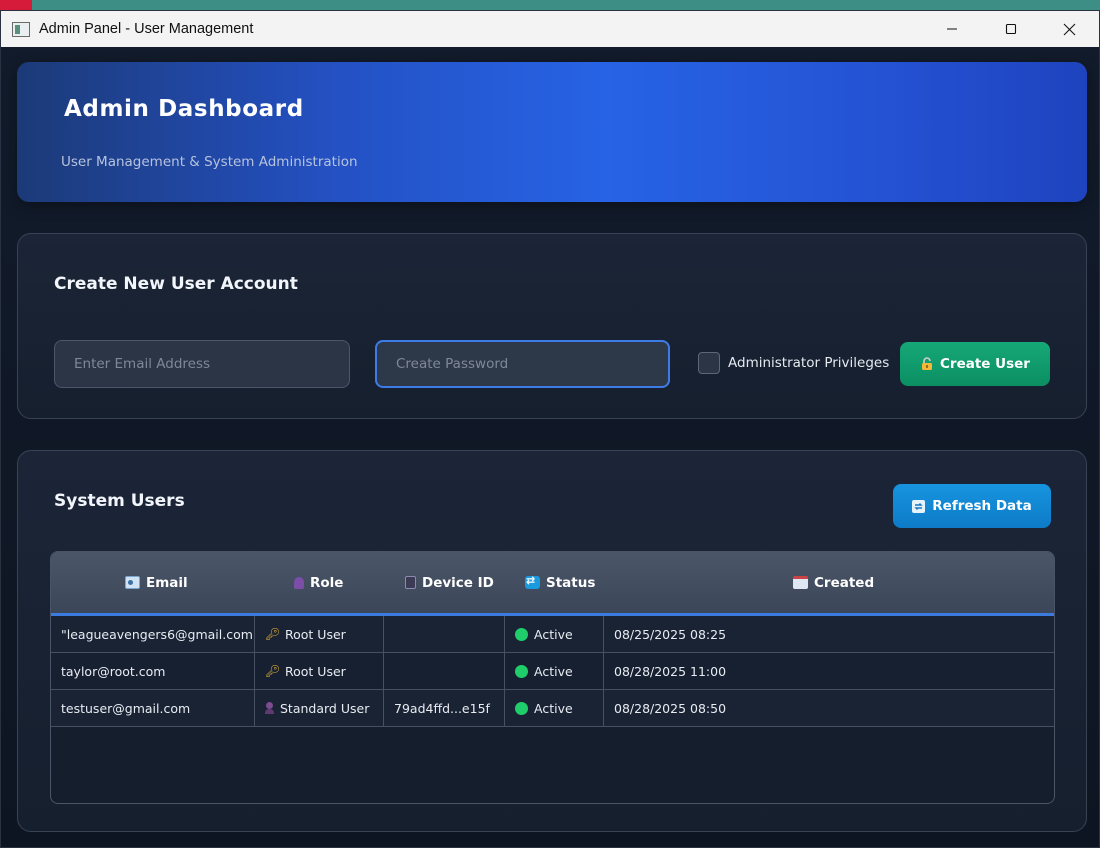 This screenshot has height=848, width=1100. Describe the element at coordinates (532, 581) in the screenshot. I see `sync-icon` at that location.